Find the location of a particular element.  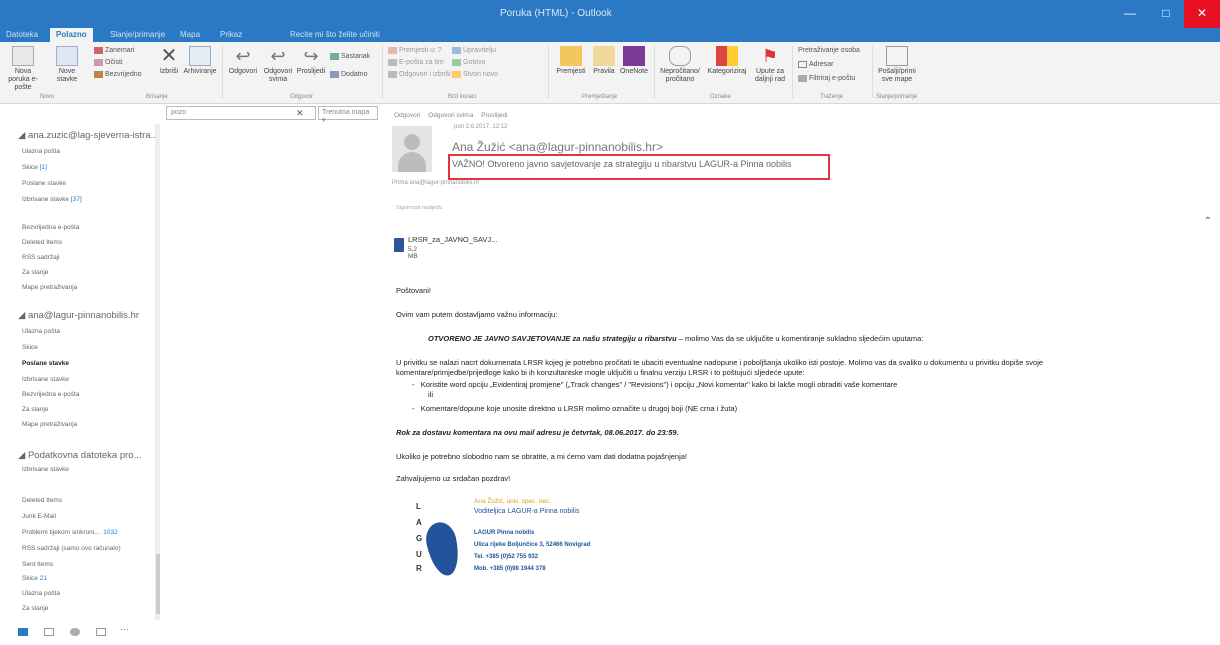

junk-icon is located at coordinates (98, 74).